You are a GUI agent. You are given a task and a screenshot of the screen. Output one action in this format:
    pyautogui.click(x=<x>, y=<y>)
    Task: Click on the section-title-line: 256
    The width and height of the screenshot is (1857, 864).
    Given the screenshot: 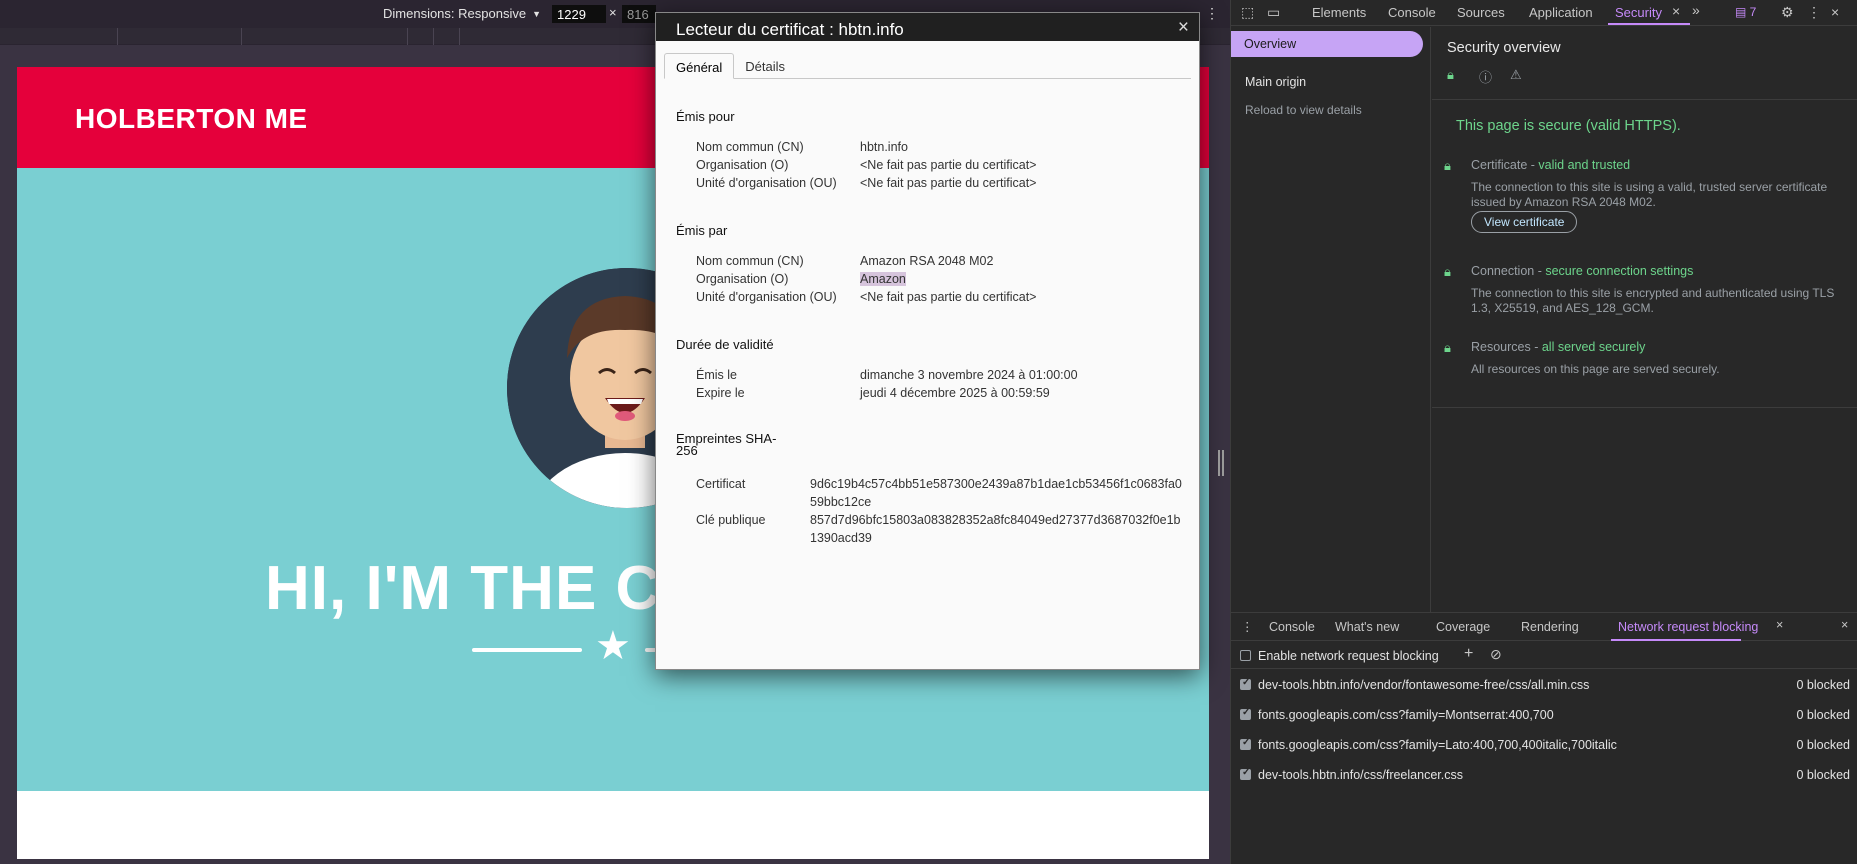 What is the action you would take?
    pyautogui.click(x=687, y=450)
    